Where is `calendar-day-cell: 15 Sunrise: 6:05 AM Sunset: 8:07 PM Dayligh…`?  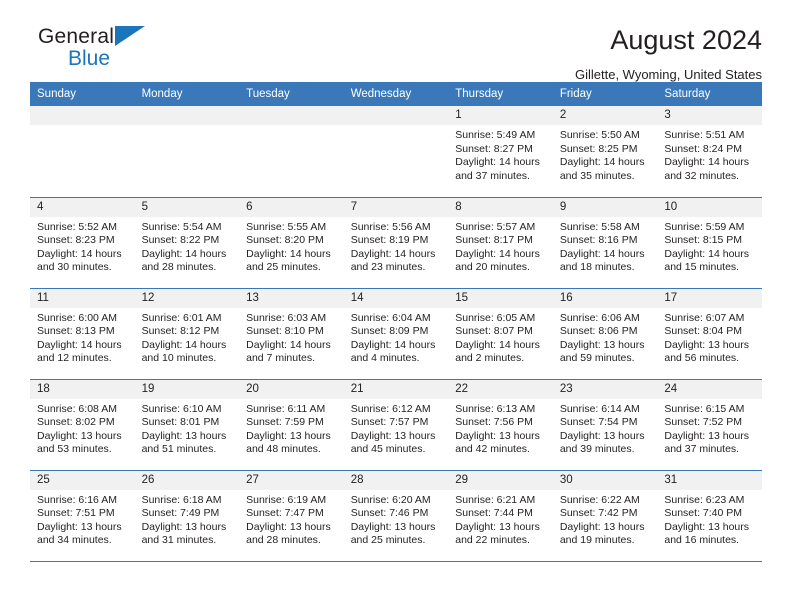 calendar-day-cell: 15 Sunrise: 6:05 AM Sunset: 8:07 PM Dayligh… is located at coordinates (500, 333).